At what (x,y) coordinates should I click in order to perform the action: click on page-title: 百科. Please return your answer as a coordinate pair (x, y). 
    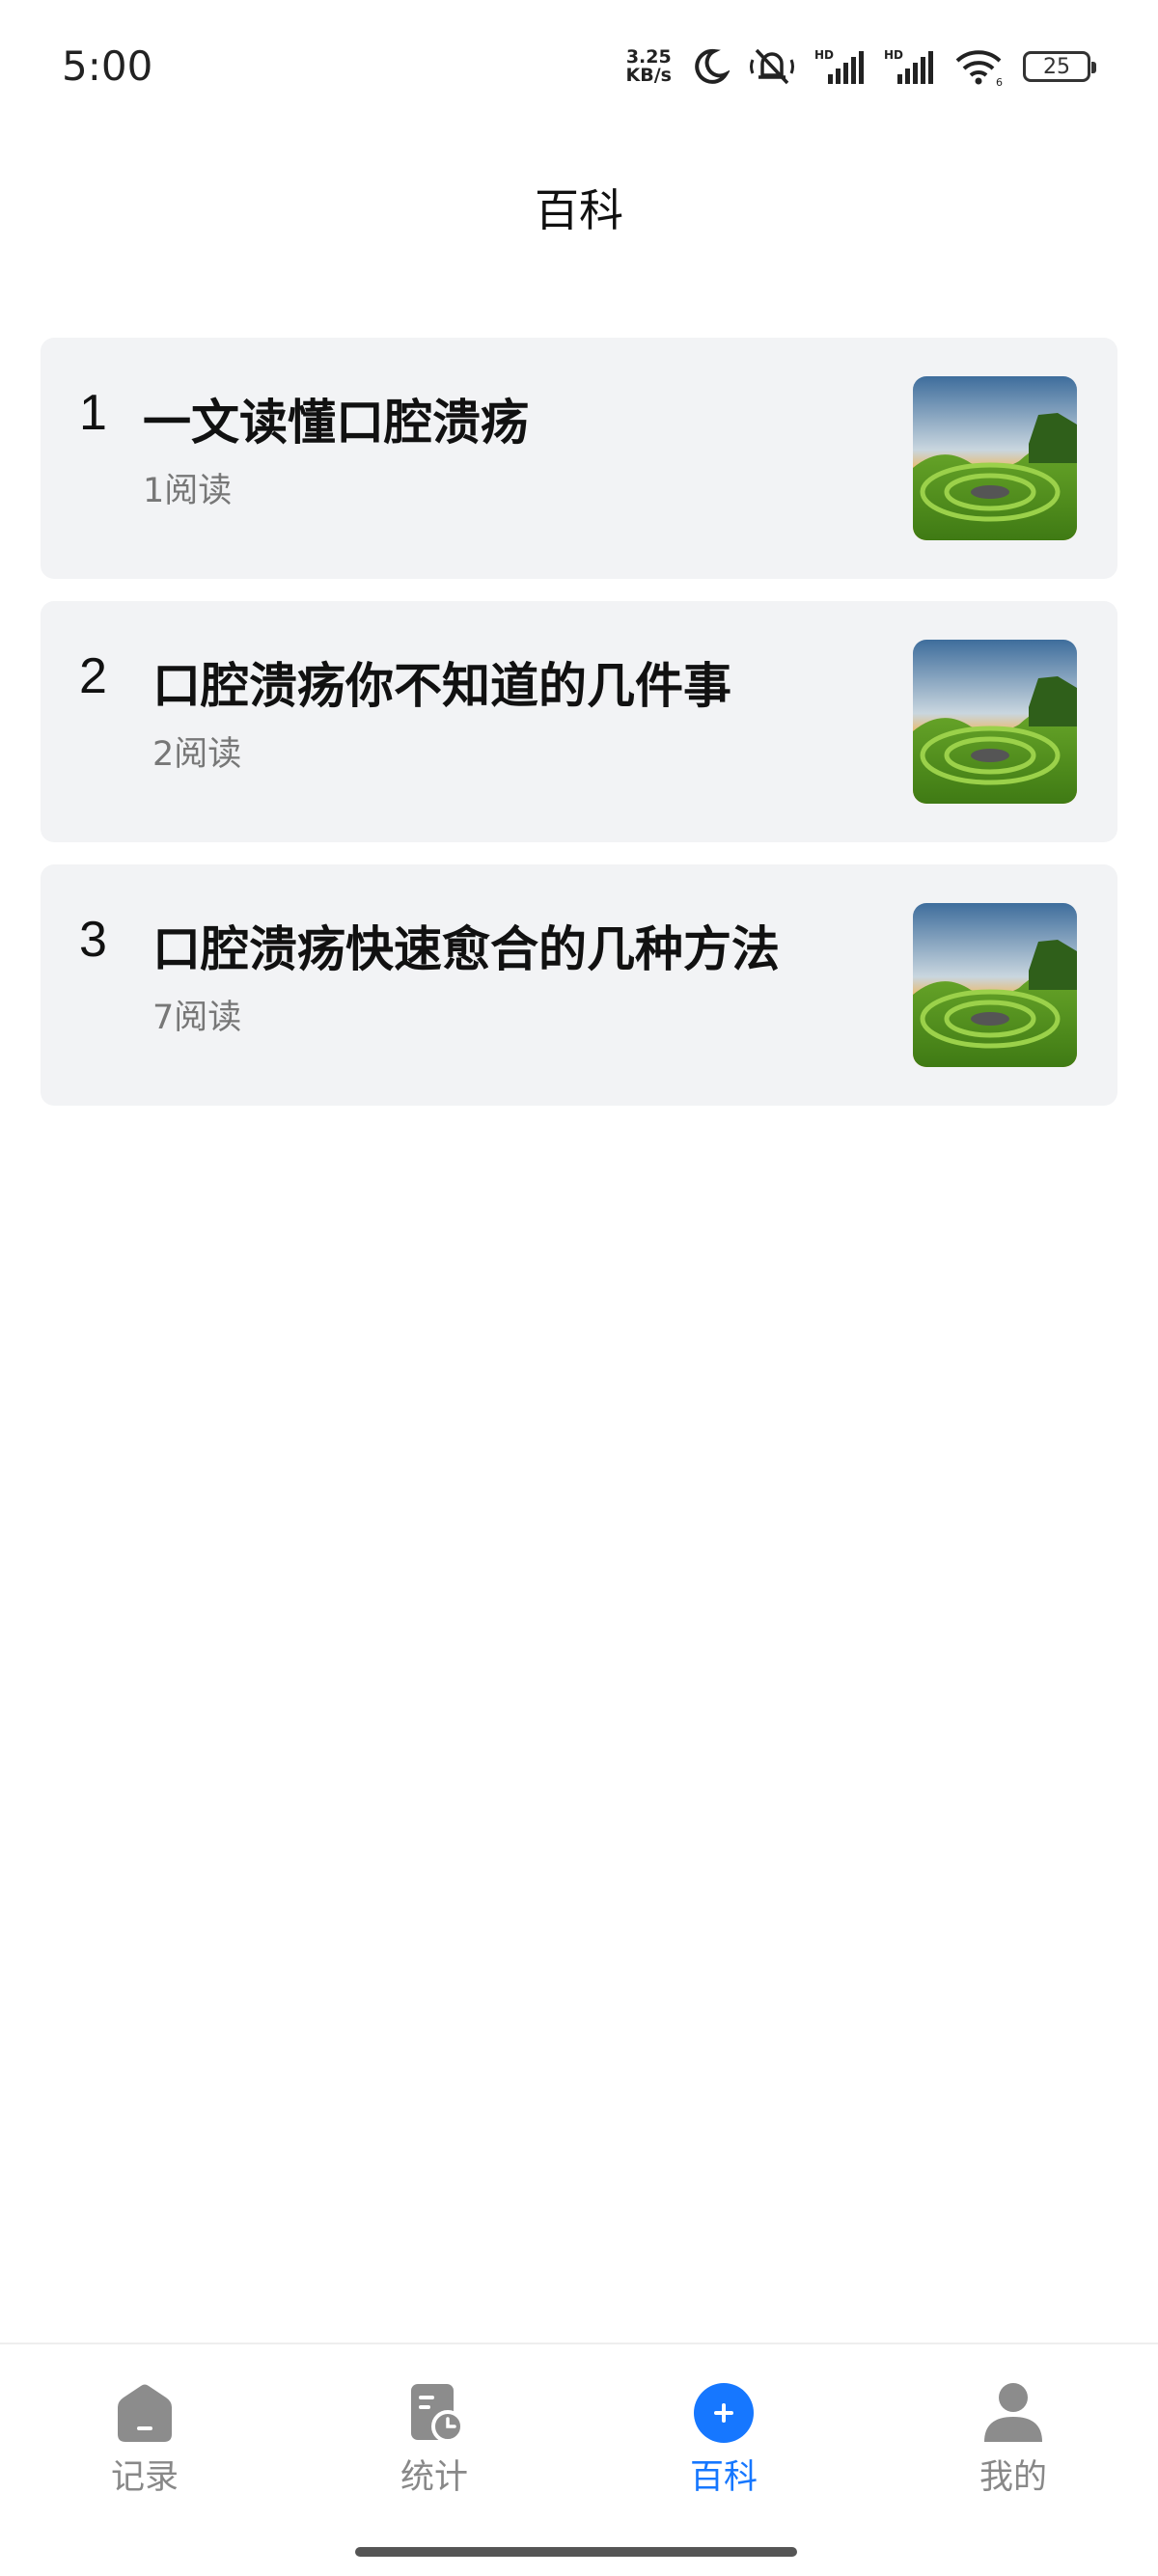
    Looking at the image, I should click on (579, 210).